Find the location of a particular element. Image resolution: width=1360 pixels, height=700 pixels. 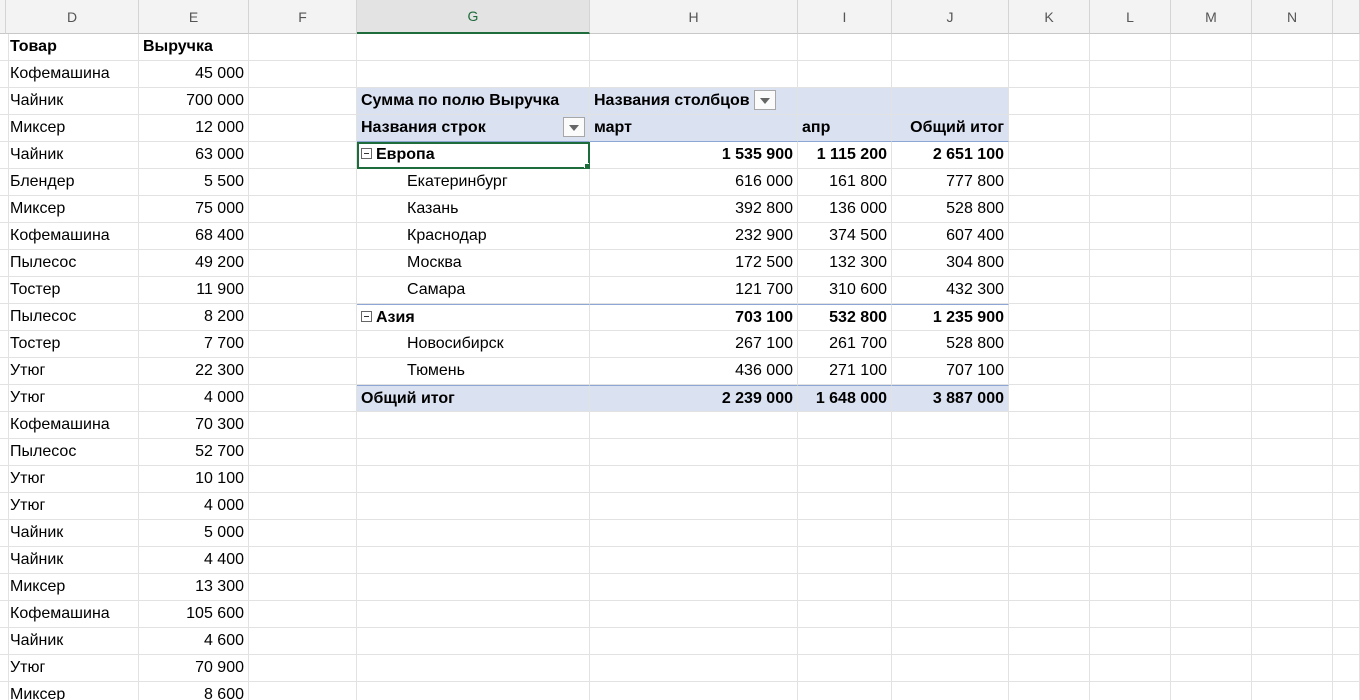

source-revenue-cell: 5 000 is located at coordinates (194, 533).